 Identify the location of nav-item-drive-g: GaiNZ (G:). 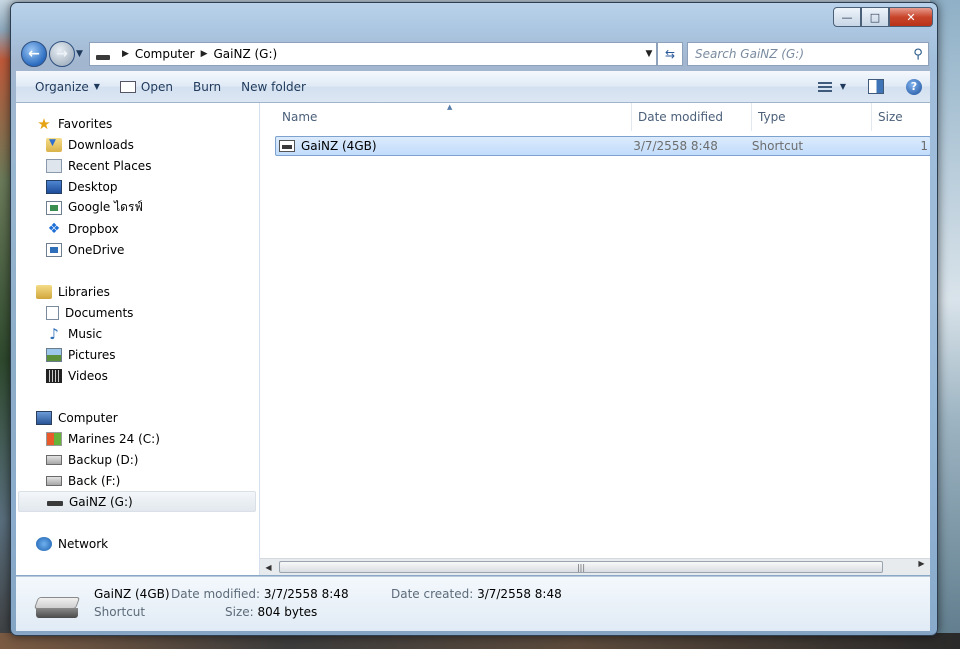
(137, 501).